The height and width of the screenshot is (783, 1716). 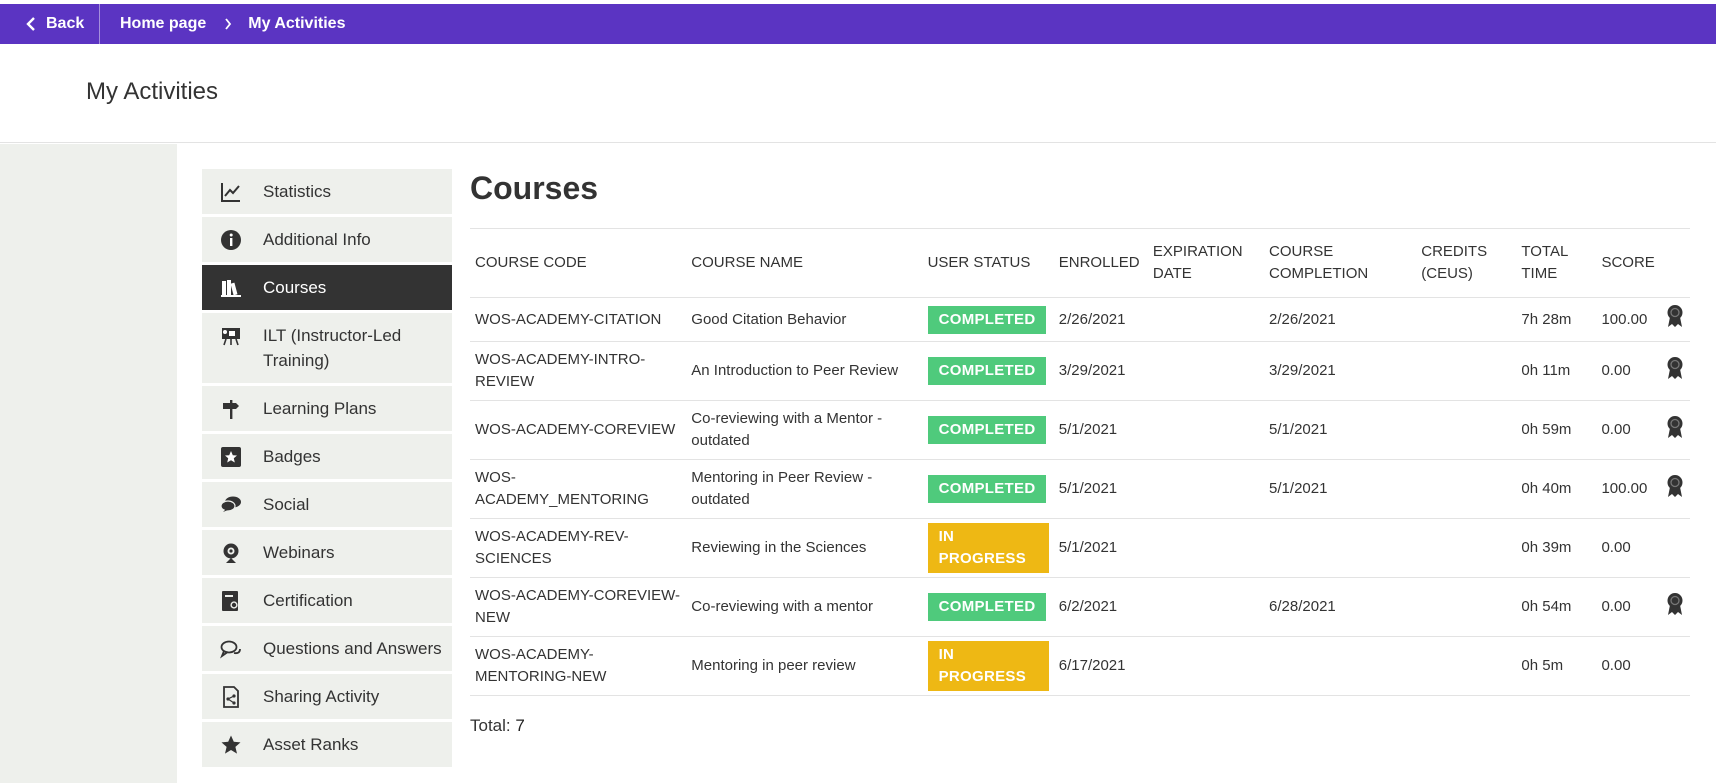 What do you see at coordinates (320, 408) in the screenshot?
I see `sidebar-item-label: Learning Plans` at bounding box center [320, 408].